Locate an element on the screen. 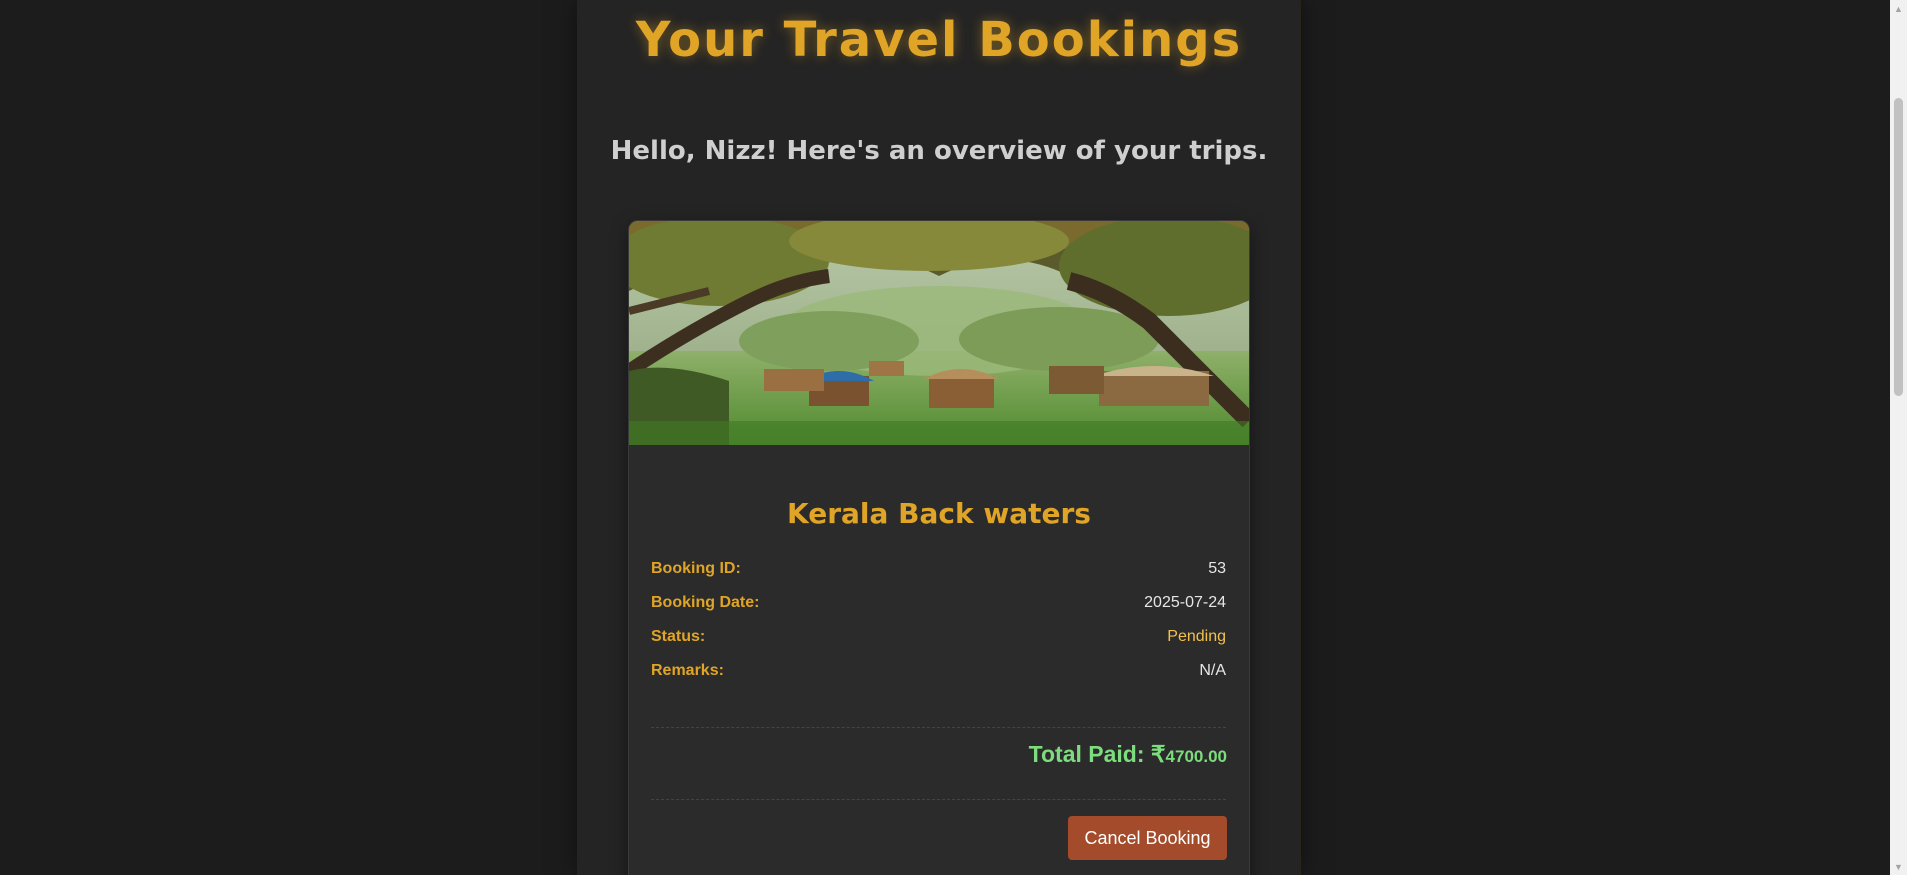  detail-row-booking-id: Booking ID: 53 is located at coordinates (938, 569).